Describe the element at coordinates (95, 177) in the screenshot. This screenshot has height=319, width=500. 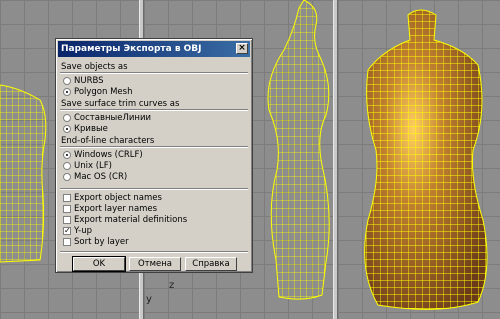
I see `radio-mac-cr: Mac OS (CR)` at that location.